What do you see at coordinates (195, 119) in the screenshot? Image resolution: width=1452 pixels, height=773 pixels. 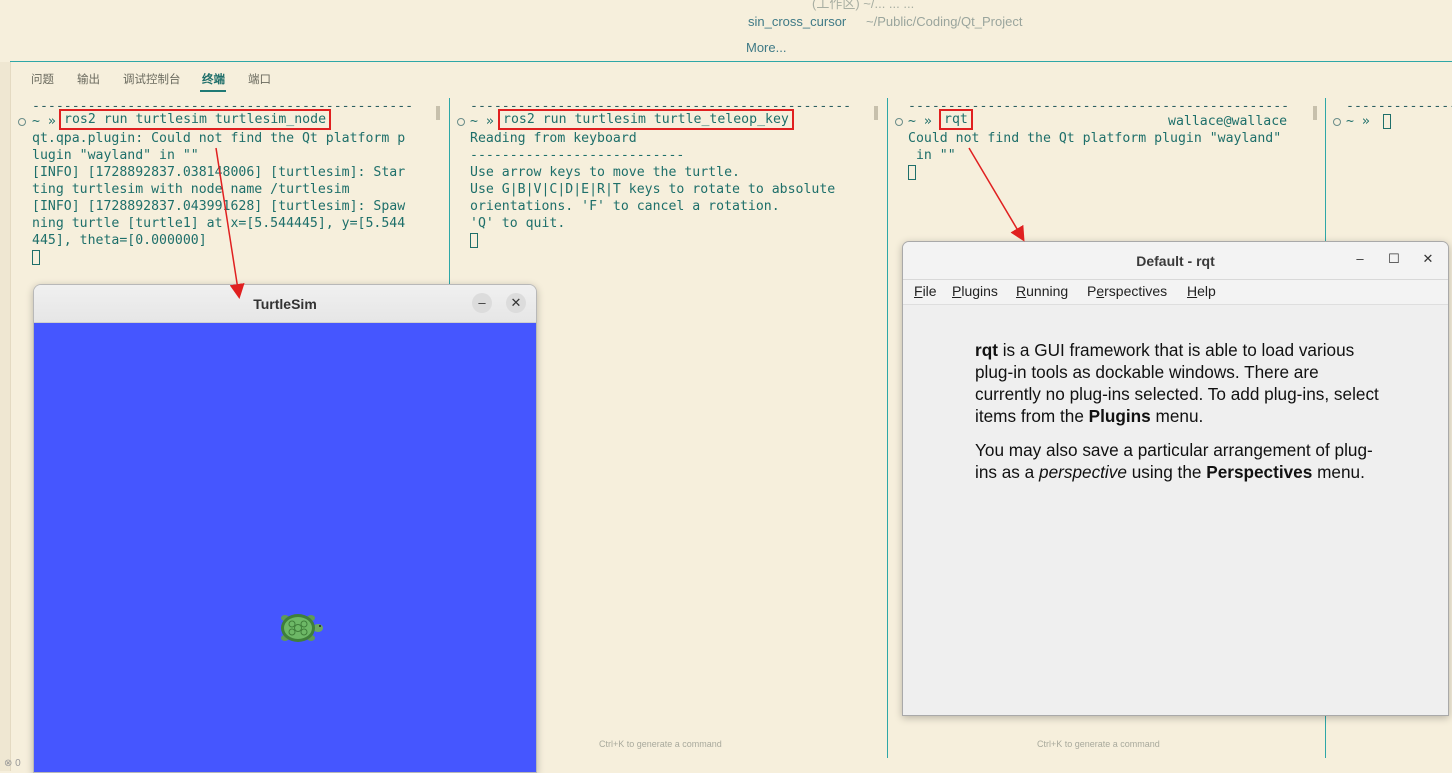 I see `terminal-command: ros2 run turtlesim turtlesim_node` at bounding box center [195, 119].